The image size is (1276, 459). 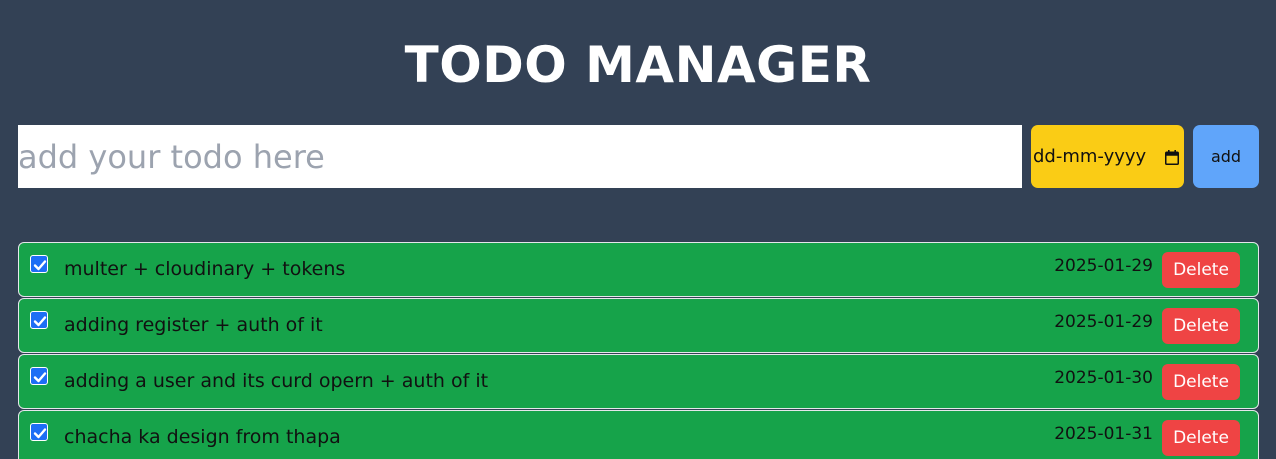 I want to click on todo-text: multer + cloudinary + tokens, so click(x=205, y=269).